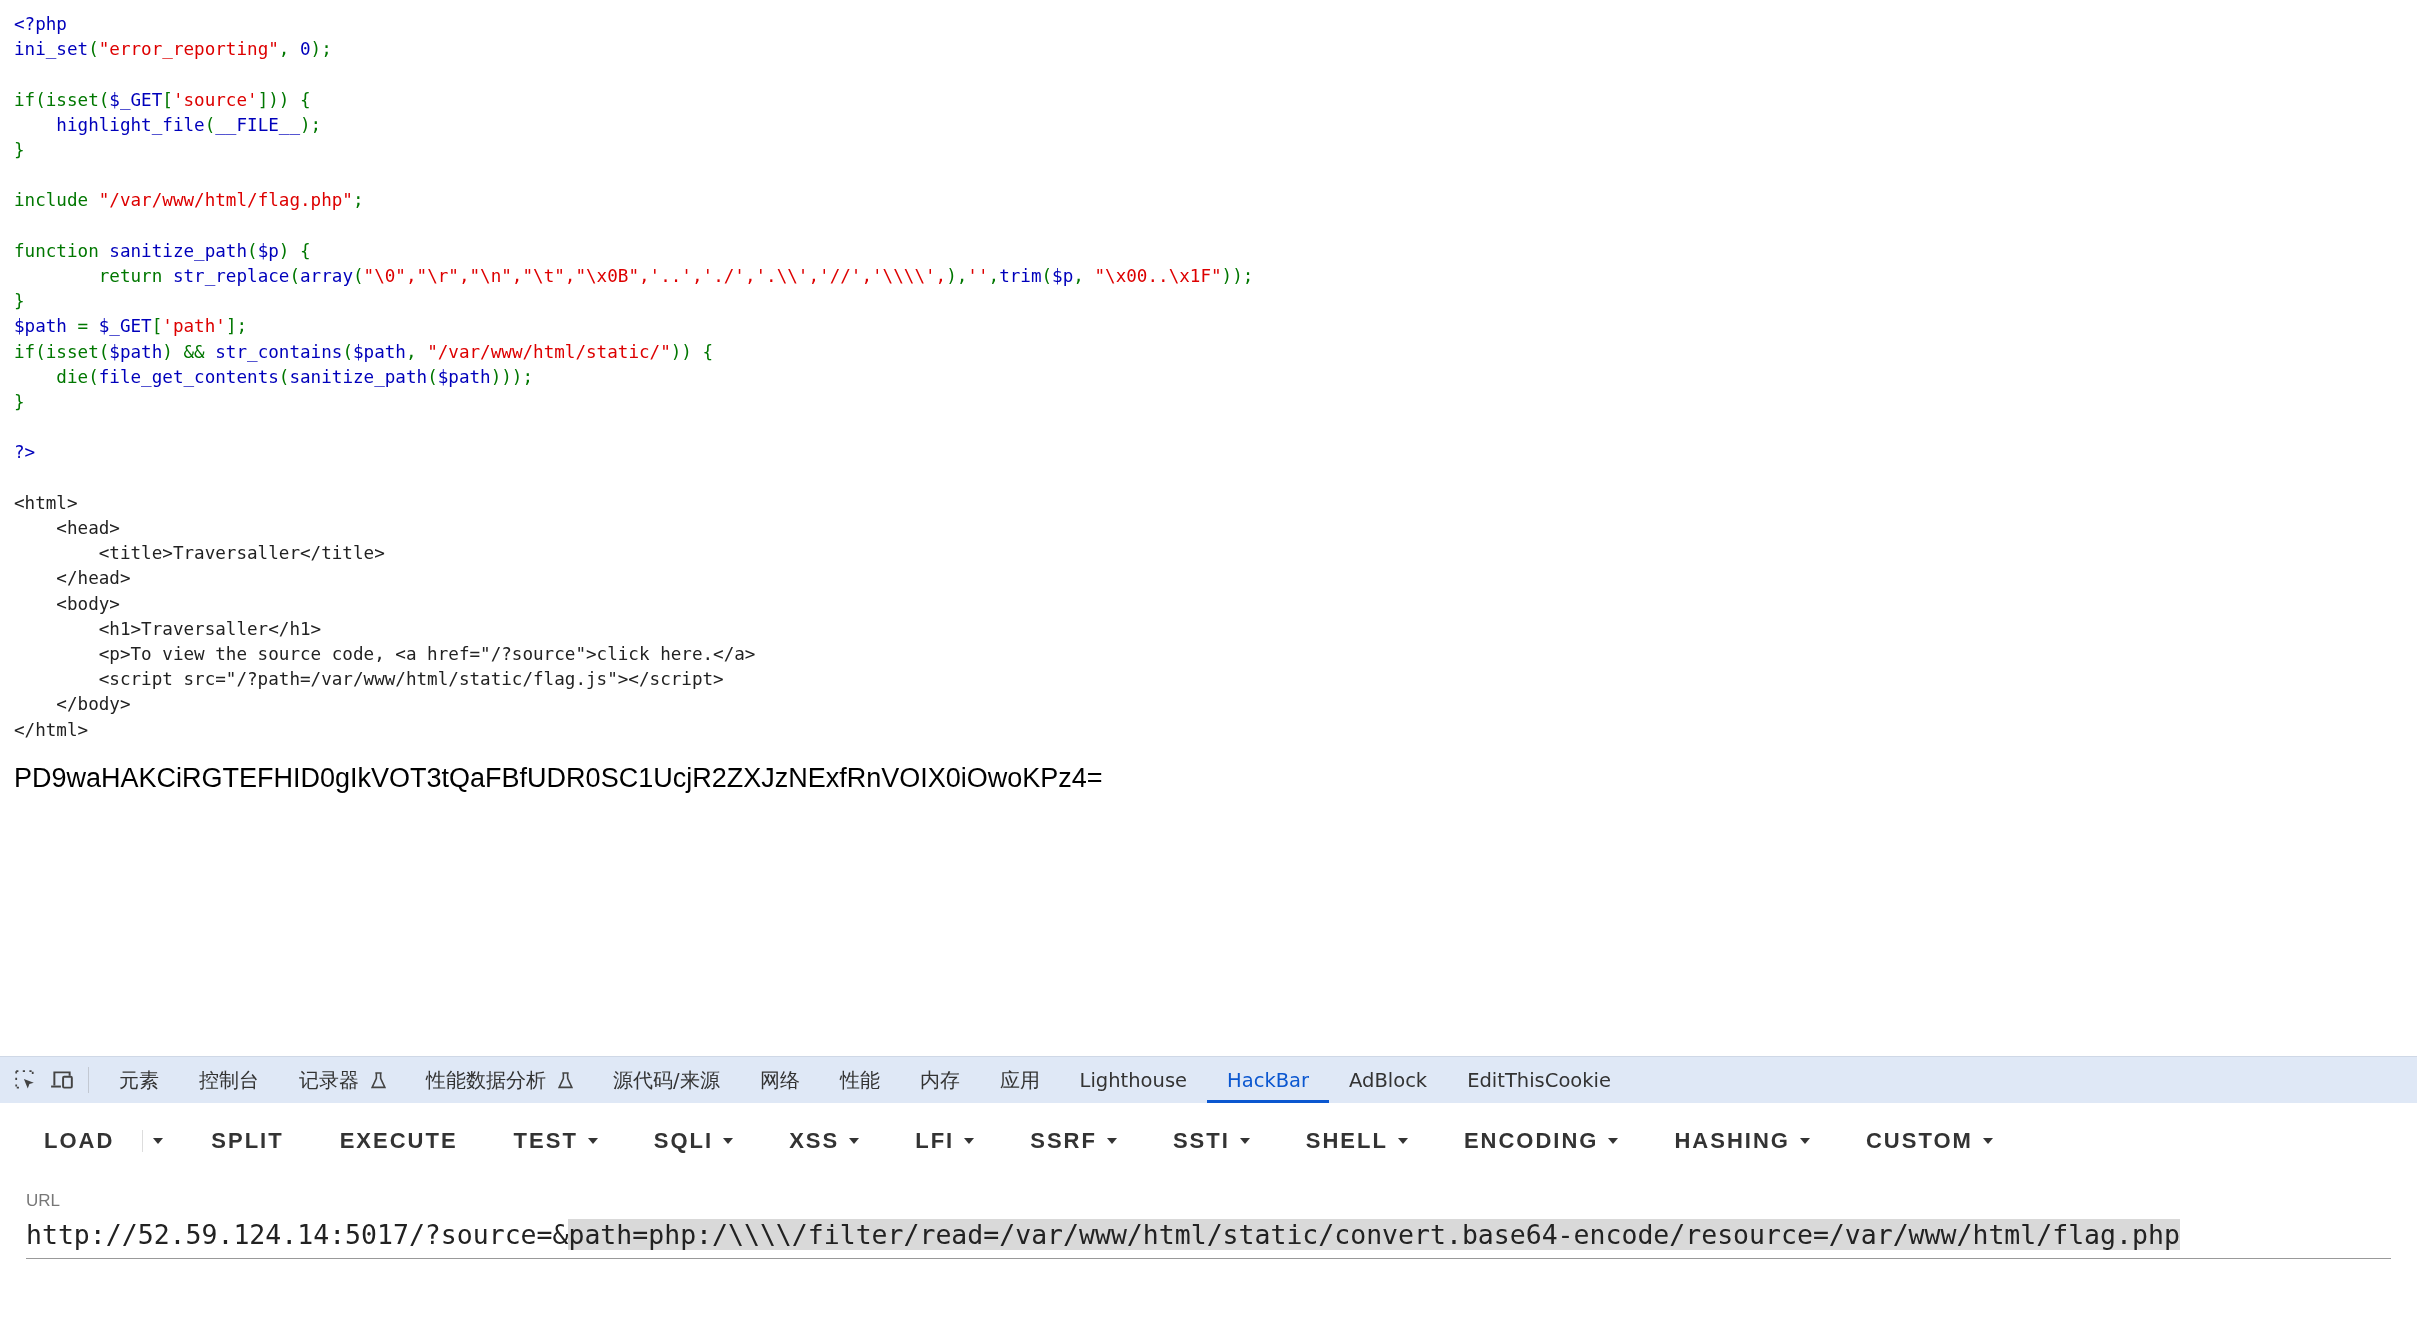 The image size is (2417, 1338). What do you see at coordinates (130, 124) in the screenshot?
I see `code-token: highlight_file` at bounding box center [130, 124].